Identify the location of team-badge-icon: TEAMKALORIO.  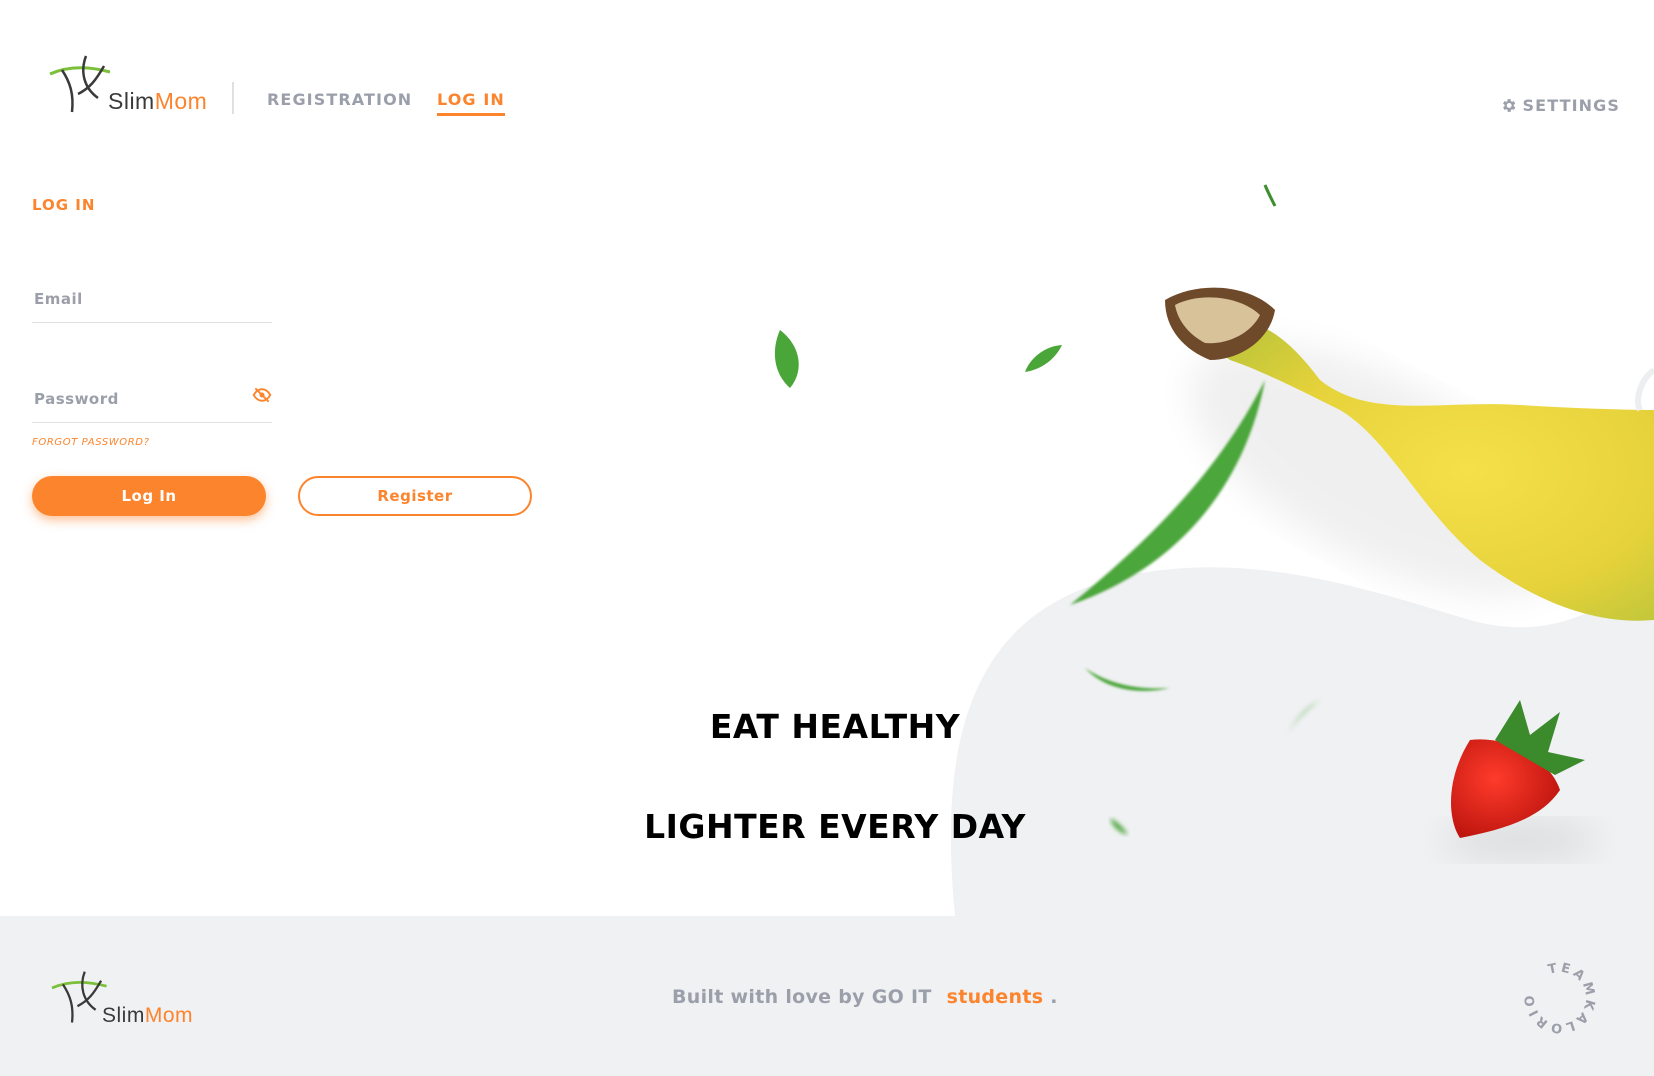
(1560, 998).